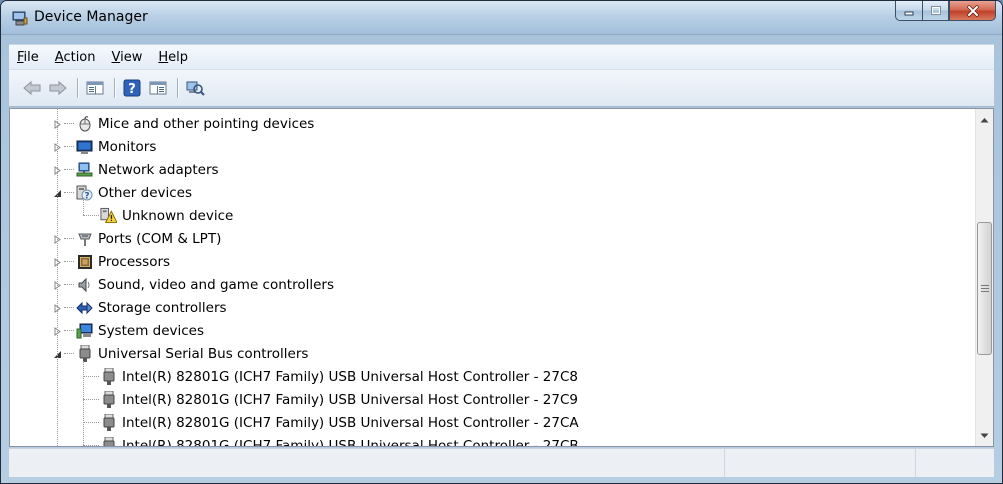 The height and width of the screenshot is (484, 1003). What do you see at coordinates (158, 169) in the screenshot?
I see `tree-item-label: Network adapters` at bounding box center [158, 169].